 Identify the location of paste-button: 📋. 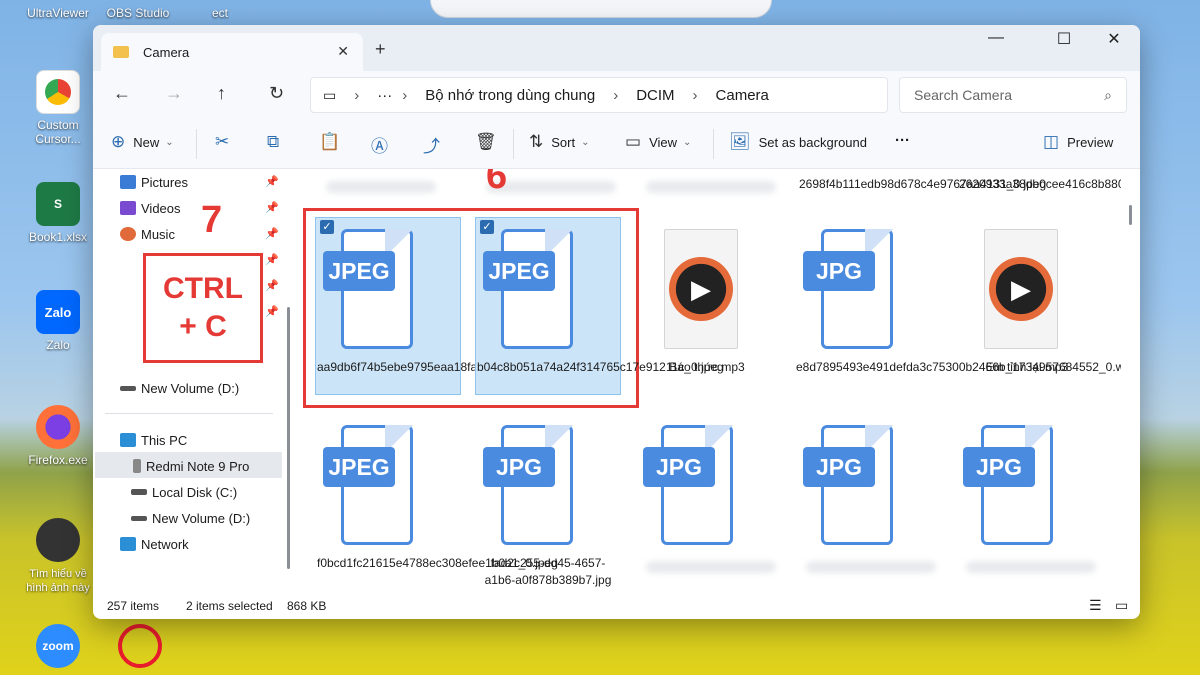
(333, 142).